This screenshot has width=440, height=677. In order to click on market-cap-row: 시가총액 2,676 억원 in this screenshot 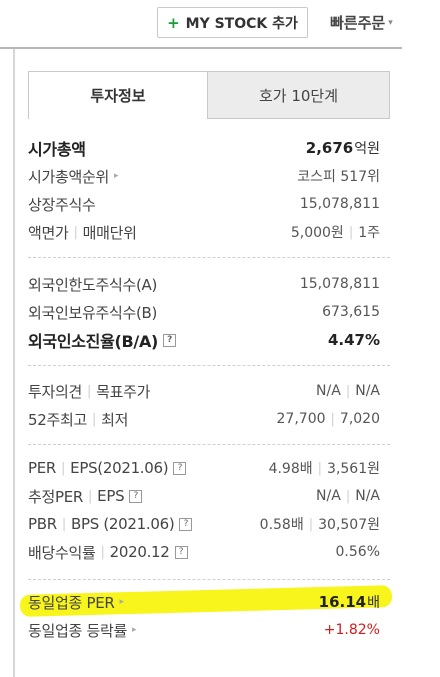, I will do `click(209, 148)`.